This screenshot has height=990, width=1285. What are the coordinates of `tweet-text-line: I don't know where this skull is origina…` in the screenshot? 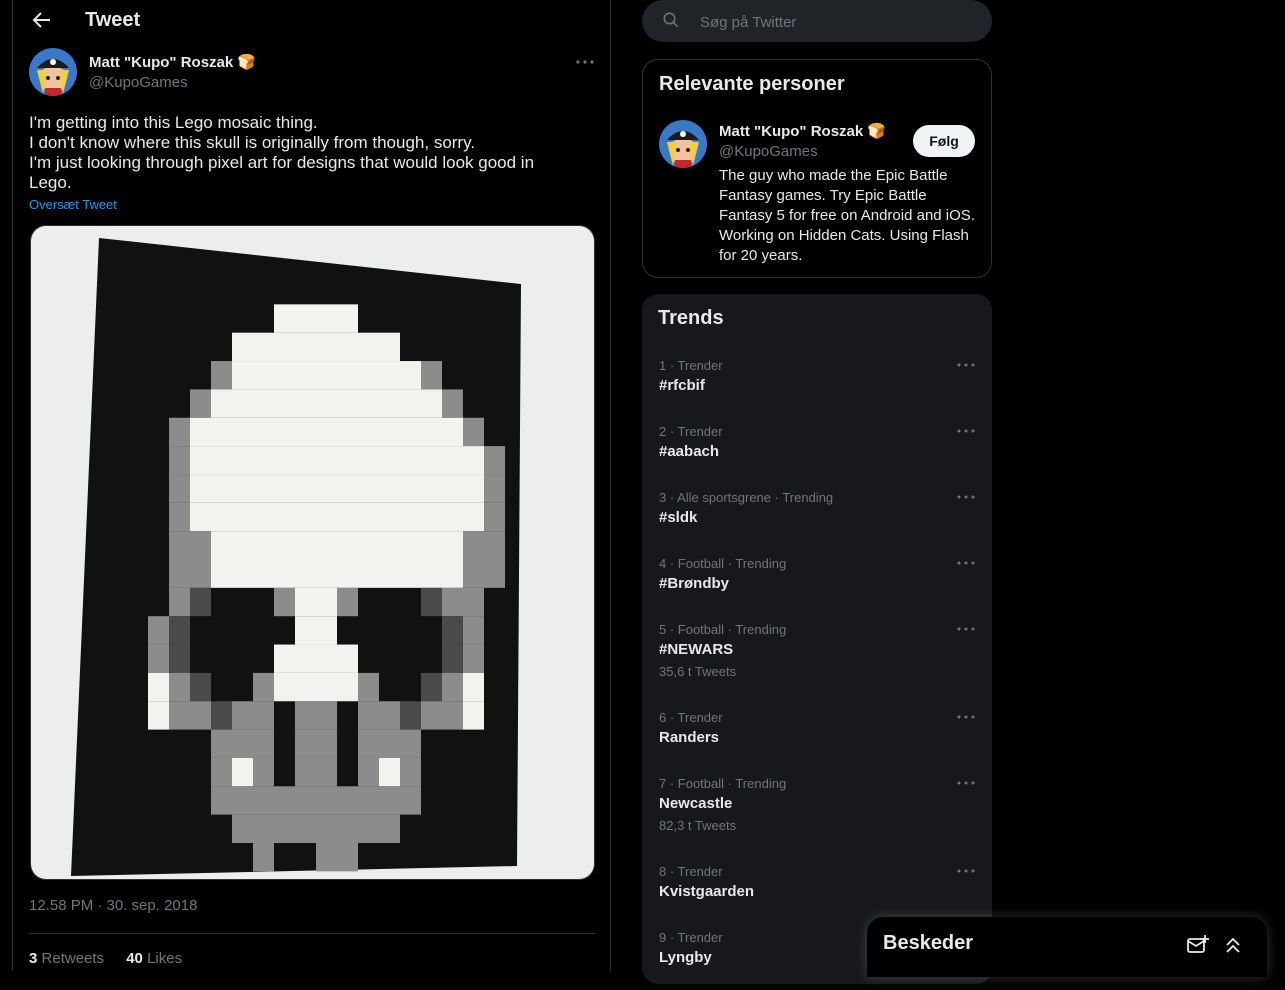 It's located at (252, 142).